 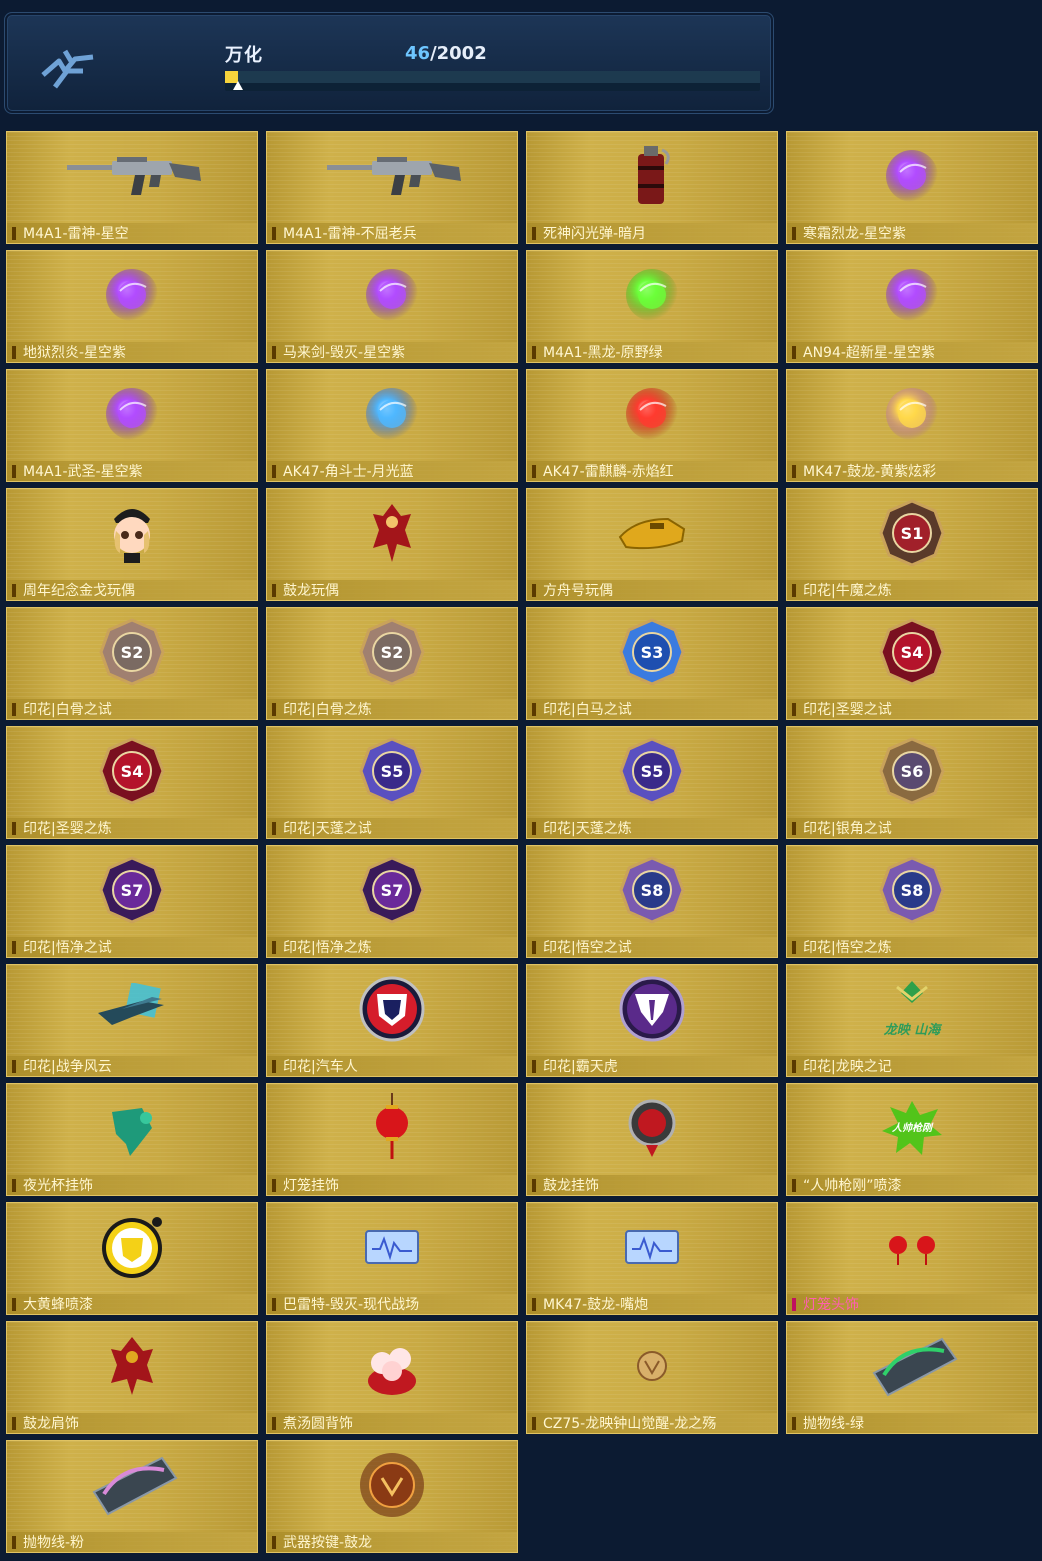 I want to click on item-label: 印花|白骨之试, so click(x=132, y=709).